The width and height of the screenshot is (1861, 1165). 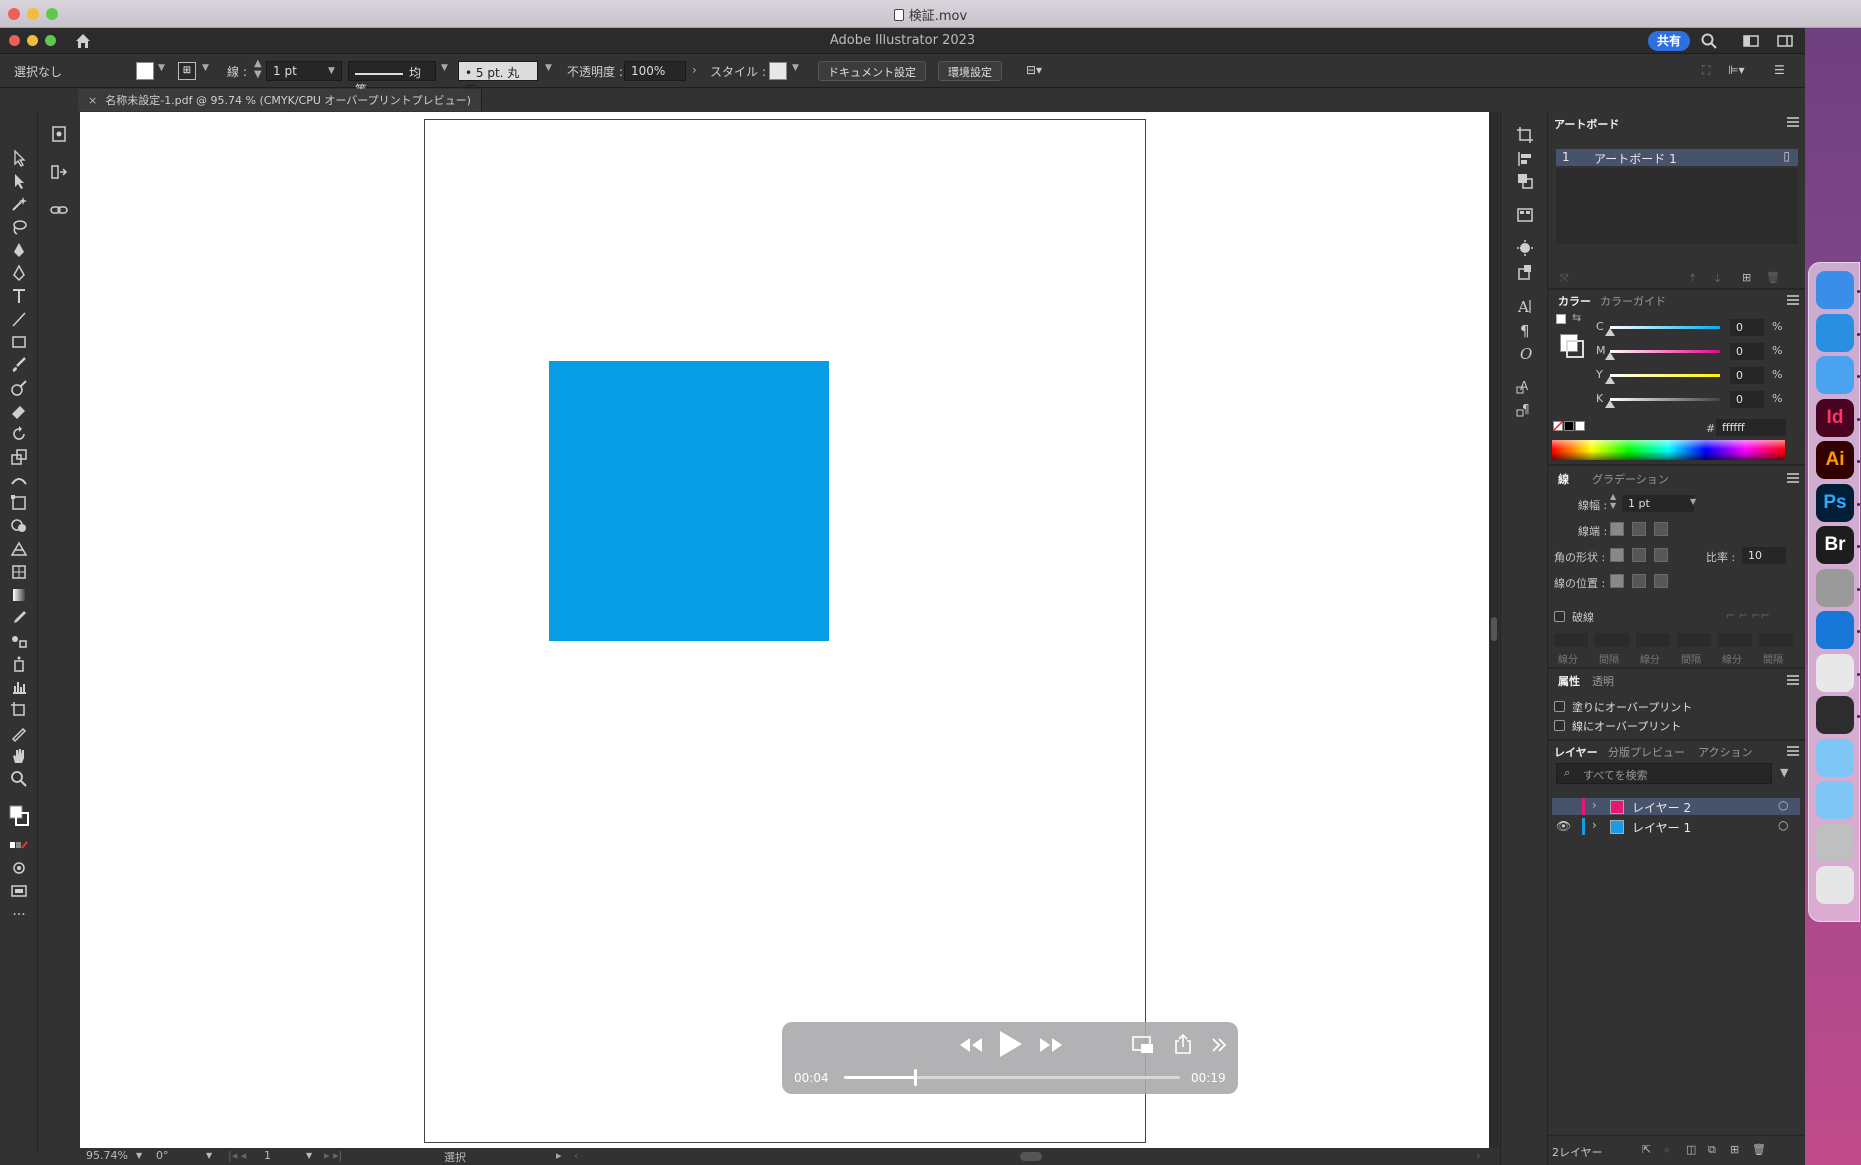 I want to click on scale-tool-icon, so click(x=19, y=457).